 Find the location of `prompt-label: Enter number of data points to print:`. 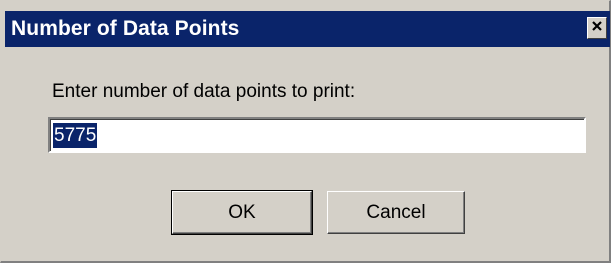

prompt-label: Enter number of data points to print: is located at coordinates (204, 91).